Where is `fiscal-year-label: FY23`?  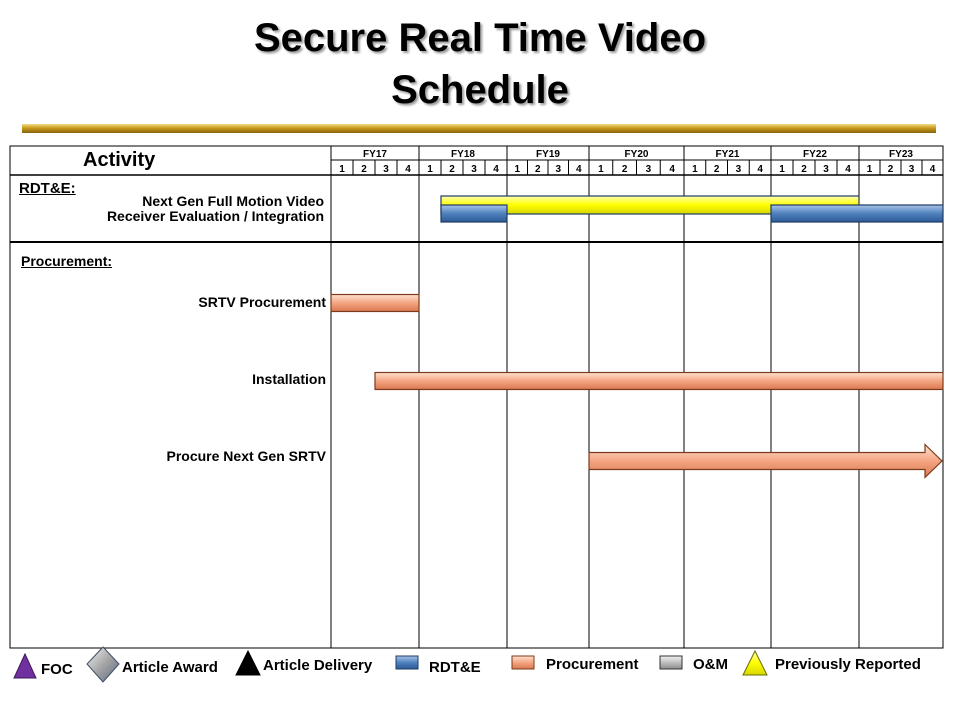
fiscal-year-label: FY23 is located at coordinates (901, 154).